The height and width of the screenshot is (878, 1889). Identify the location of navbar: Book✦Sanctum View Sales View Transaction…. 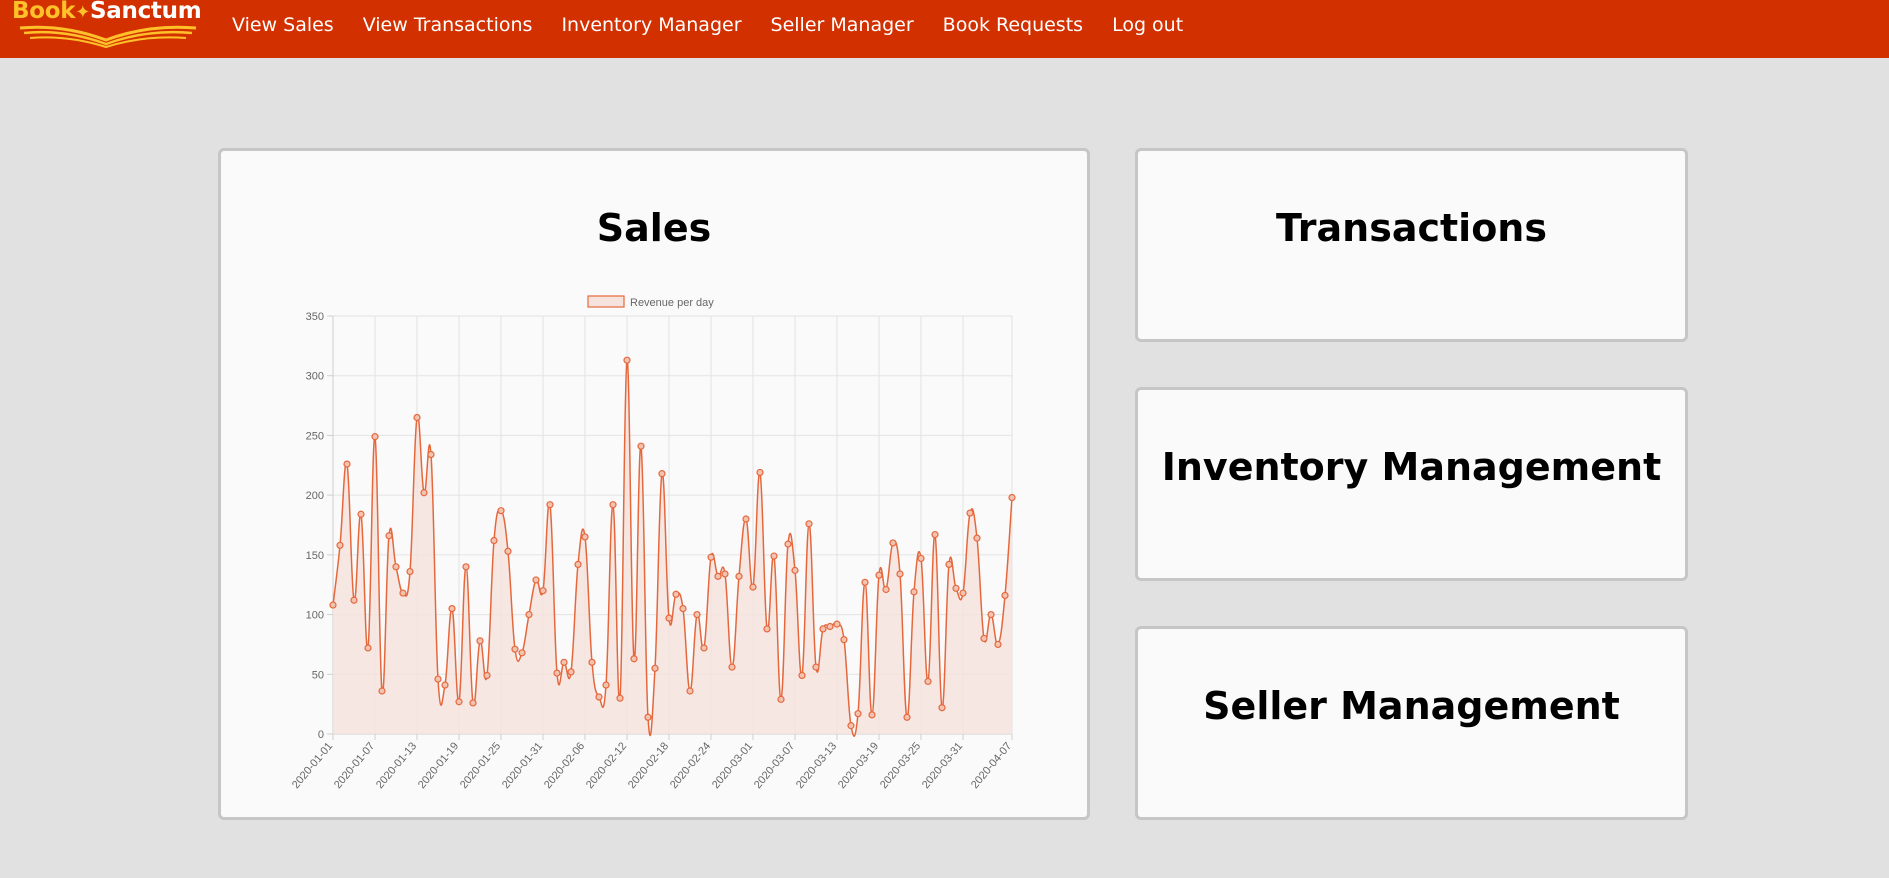
(944, 29).